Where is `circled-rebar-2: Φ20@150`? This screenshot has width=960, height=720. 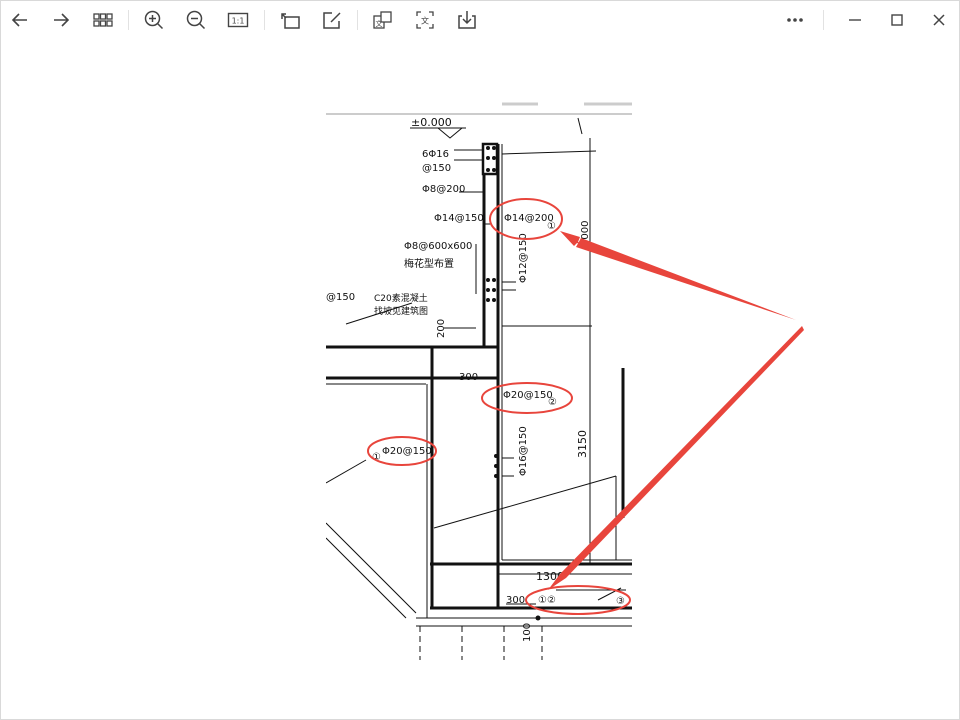
circled-rebar-2: Φ20@150 is located at coordinates (528, 395).